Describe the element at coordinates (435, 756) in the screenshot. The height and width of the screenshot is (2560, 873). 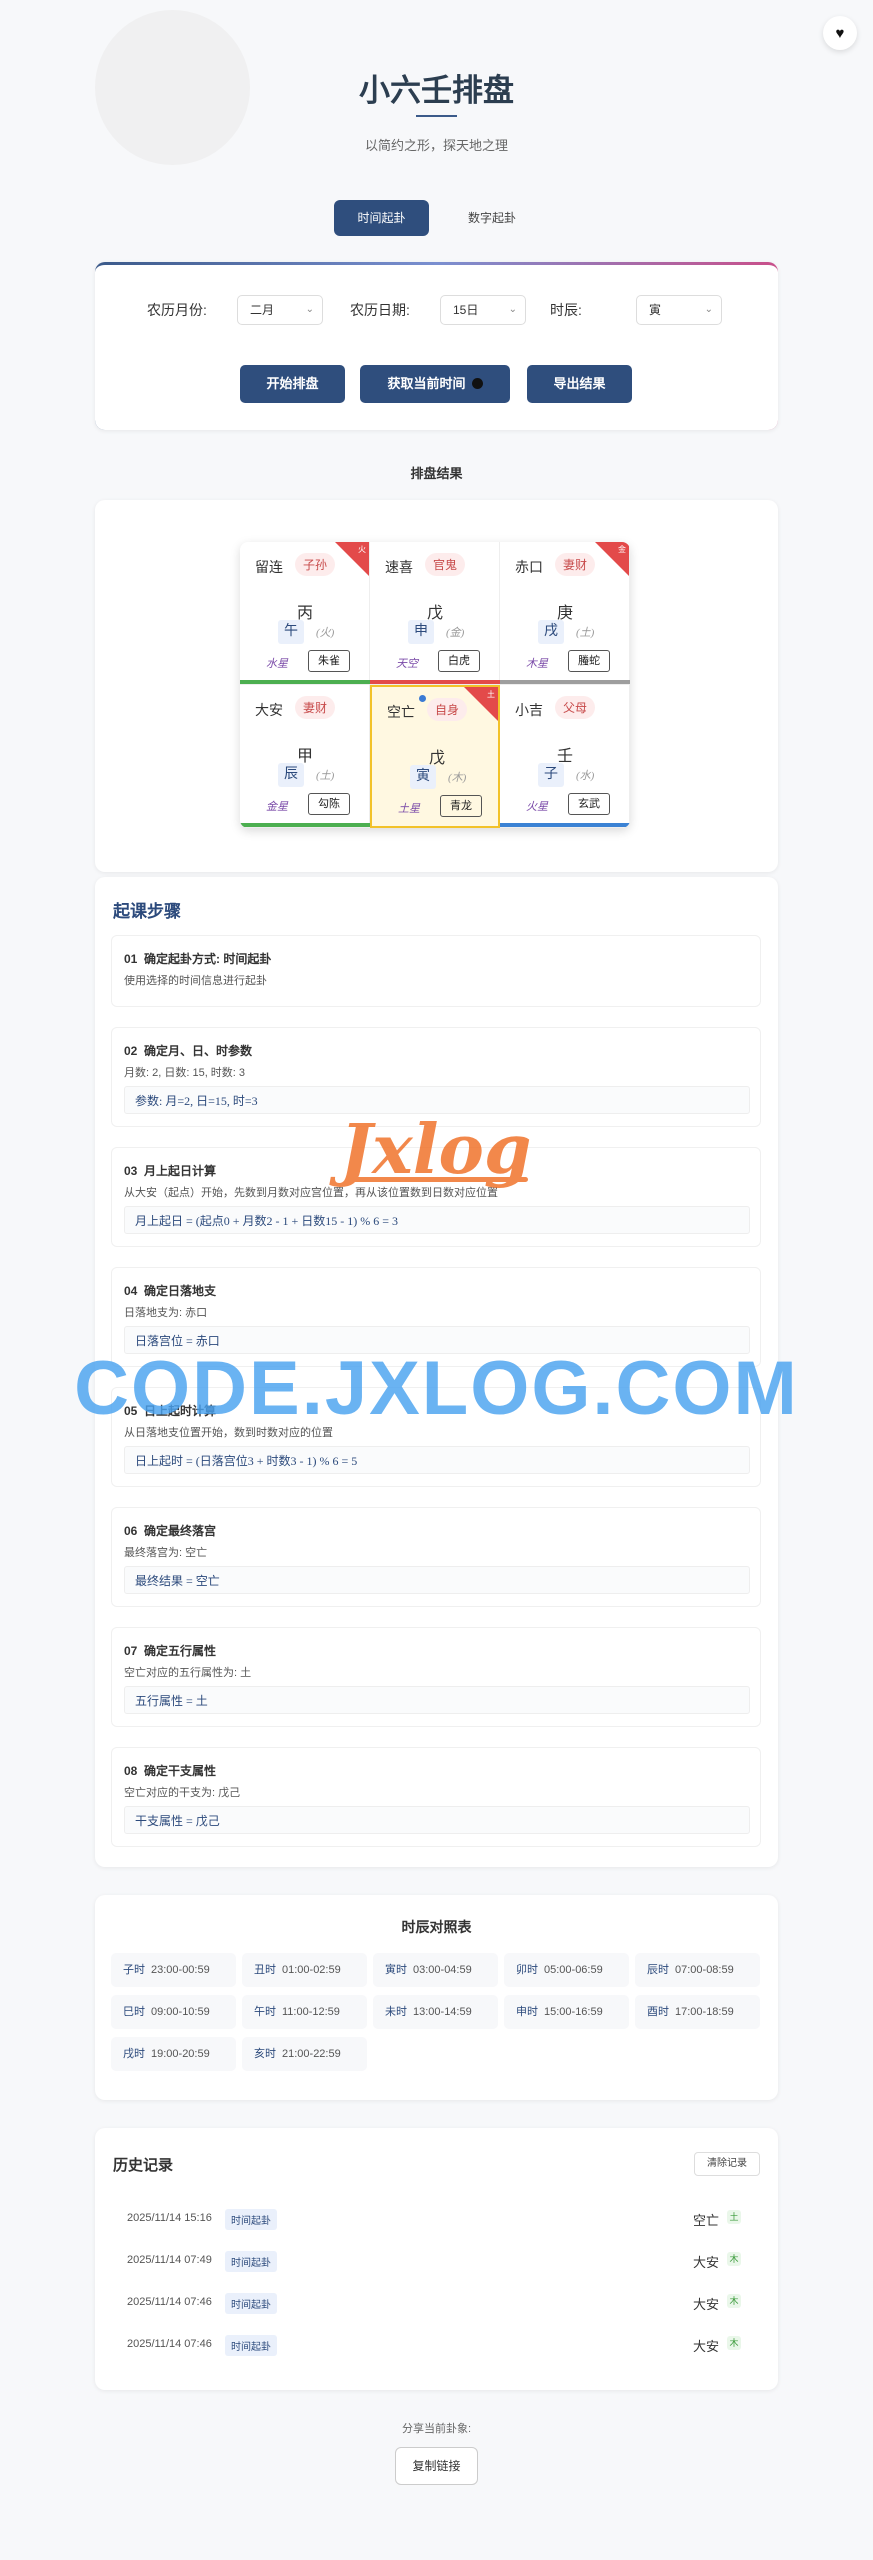
I see `palace-cell: 空亡 自身戊寅 (木) 土星 青龙 土` at that location.